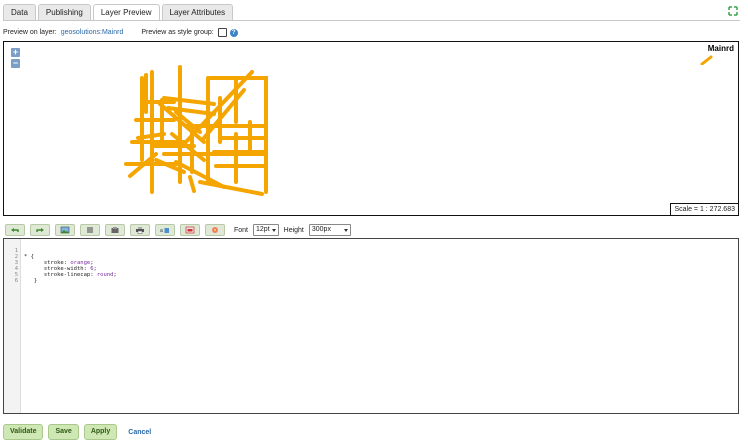 The height and width of the screenshot is (444, 748). Describe the element at coordinates (31, 281) in the screenshot. I see `code-text: }` at that location.